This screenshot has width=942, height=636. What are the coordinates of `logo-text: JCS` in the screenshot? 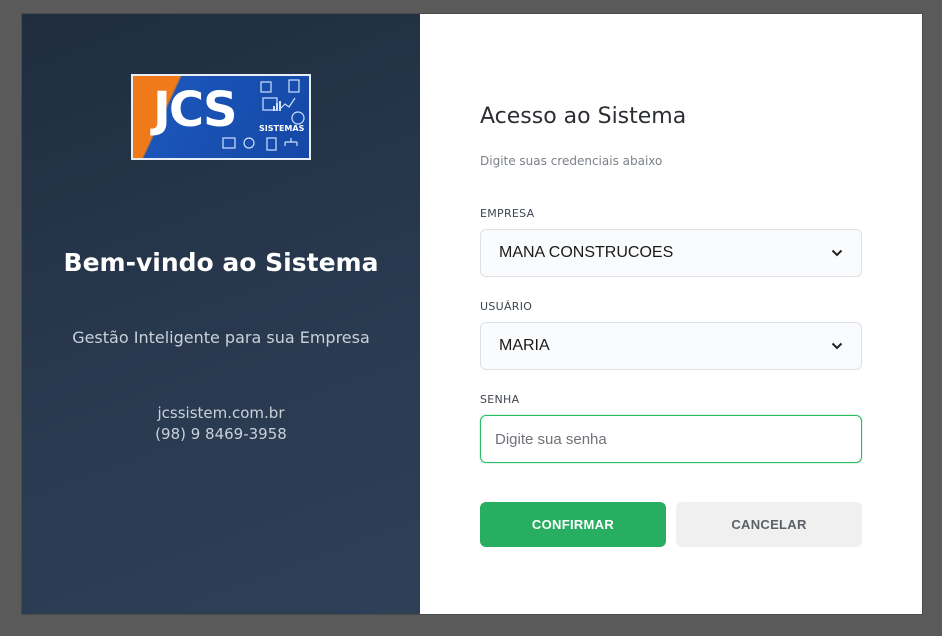 It's located at (195, 110).